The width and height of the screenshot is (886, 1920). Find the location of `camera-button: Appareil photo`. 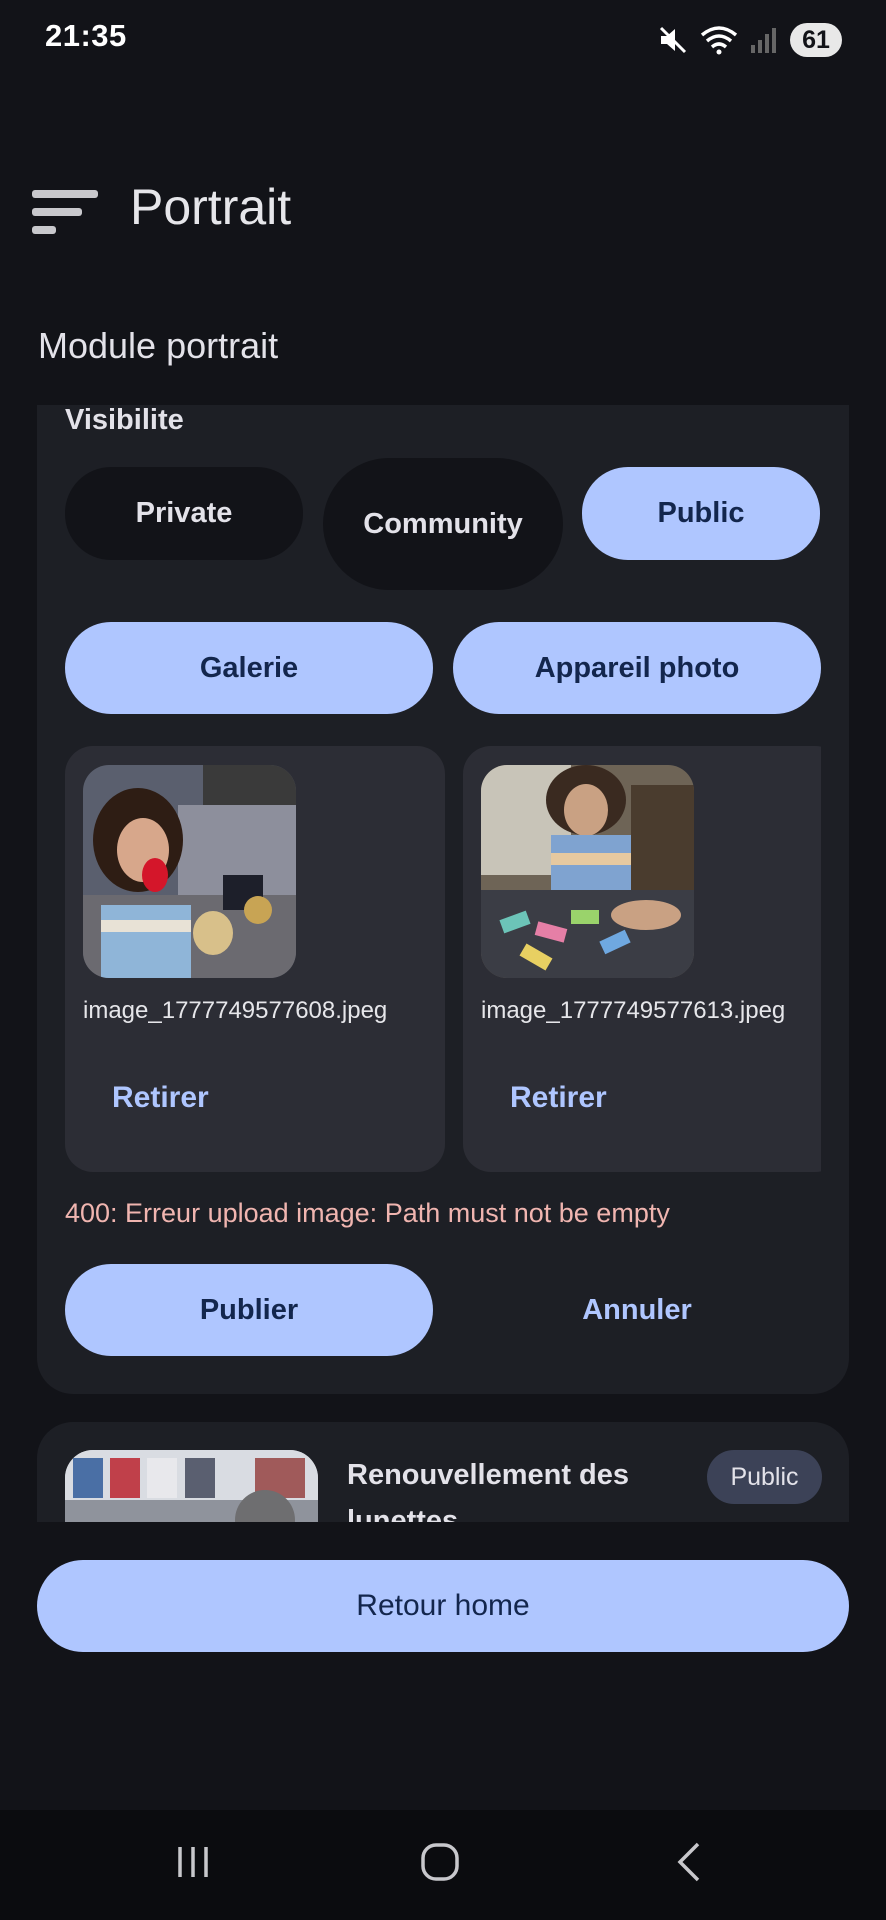

camera-button: Appareil photo is located at coordinates (637, 668).